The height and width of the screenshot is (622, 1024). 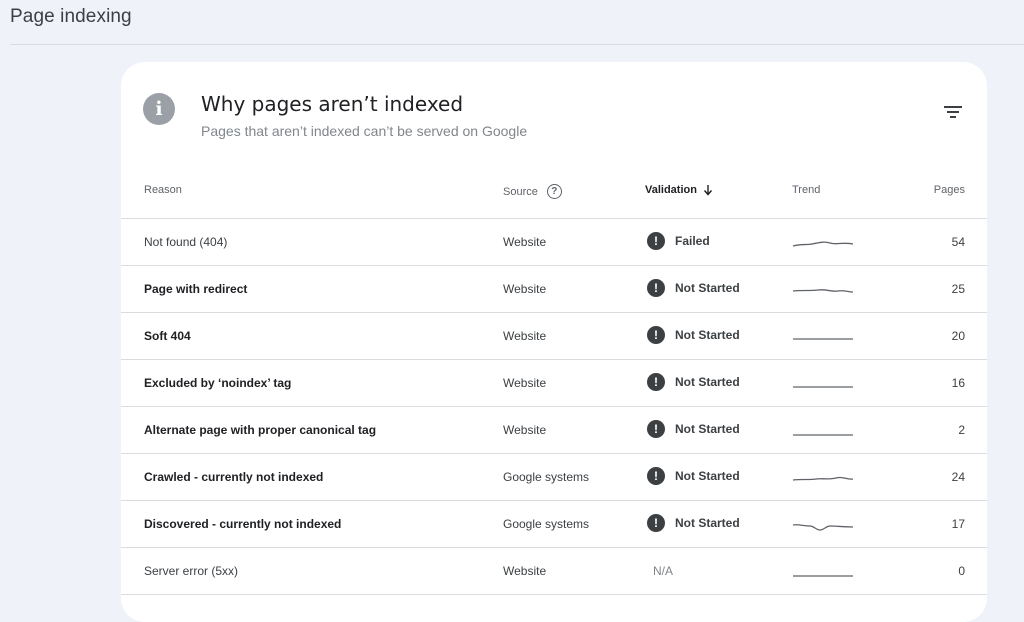 What do you see at coordinates (958, 242) in the screenshot?
I see `pages-count-cell: 54` at bounding box center [958, 242].